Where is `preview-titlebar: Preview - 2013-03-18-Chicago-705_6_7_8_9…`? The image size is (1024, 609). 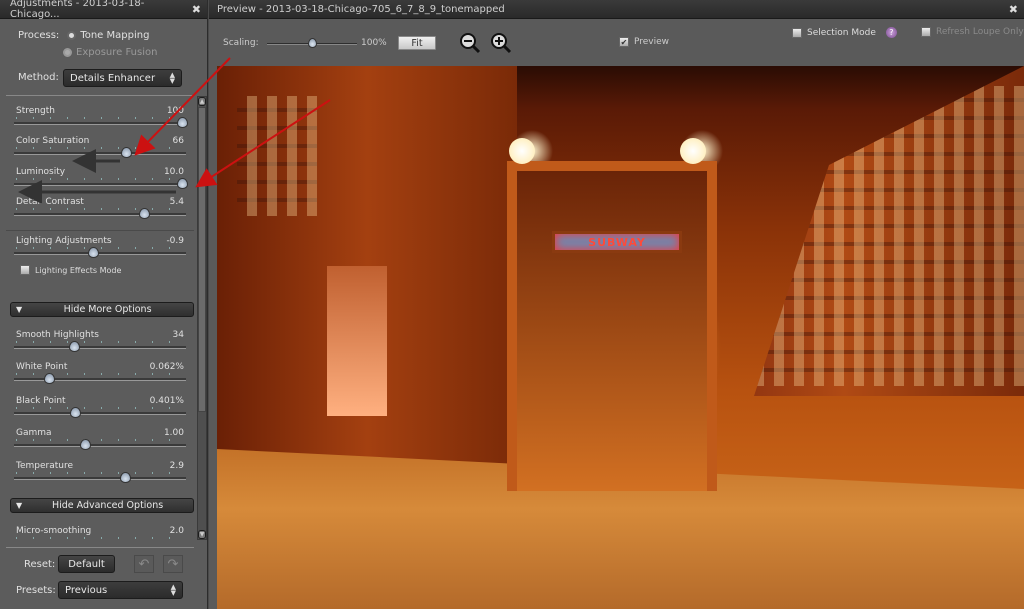
preview-titlebar: Preview - 2013-03-18-Chicago-705_6_7_8_9… is located at coordinates (616, 9).